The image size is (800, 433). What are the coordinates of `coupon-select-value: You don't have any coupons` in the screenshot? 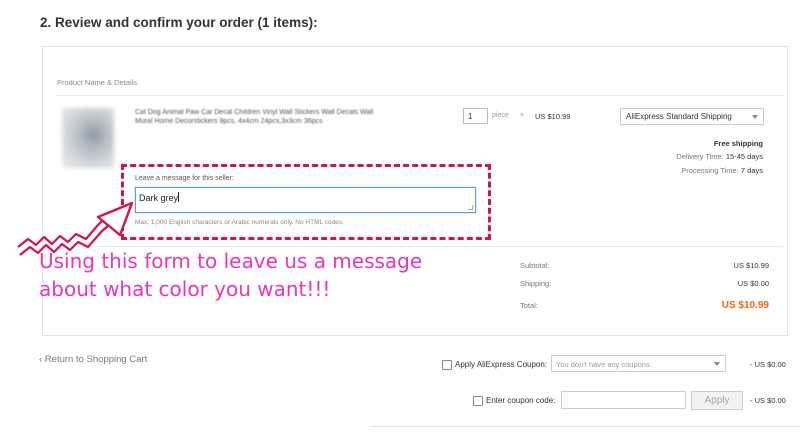 It's located at (603, 364).